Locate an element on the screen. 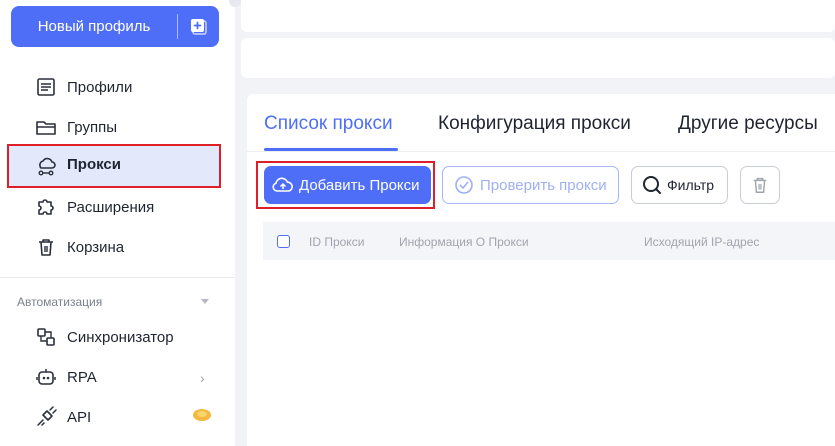 This screenshot has width=835, height=446. filter-search-icon is located at coordinates (652, 185).